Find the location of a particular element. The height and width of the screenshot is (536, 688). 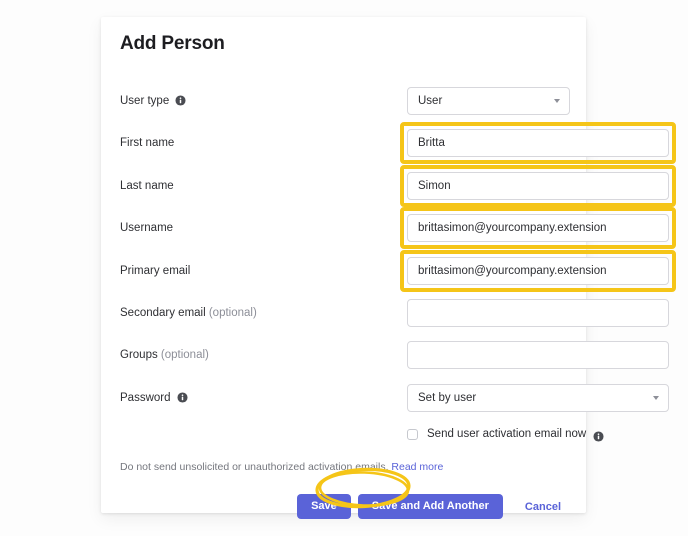

field-wrap-password is located at coordinates (538, 398).